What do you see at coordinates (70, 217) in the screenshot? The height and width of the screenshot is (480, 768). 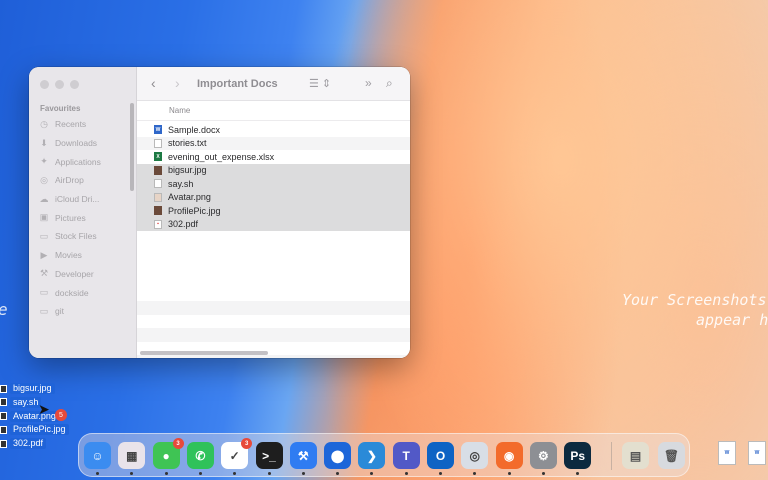 I see `sidebar-item-label: Pictures` at bounding box center [70, 217].